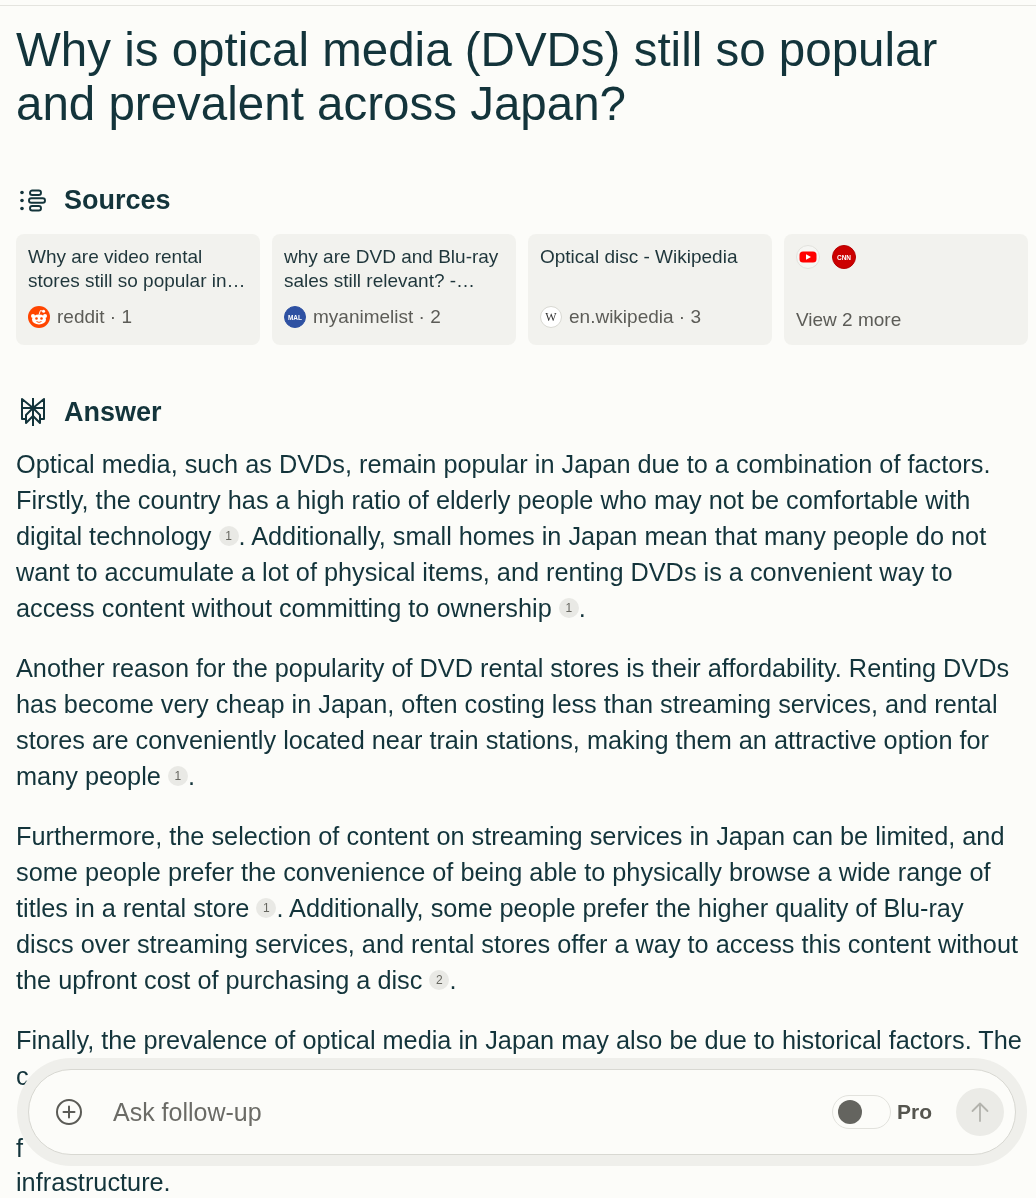  Describe the element at coordinates (914, 1112) in the screenshot. I see `pro-label: Pro` at that location.